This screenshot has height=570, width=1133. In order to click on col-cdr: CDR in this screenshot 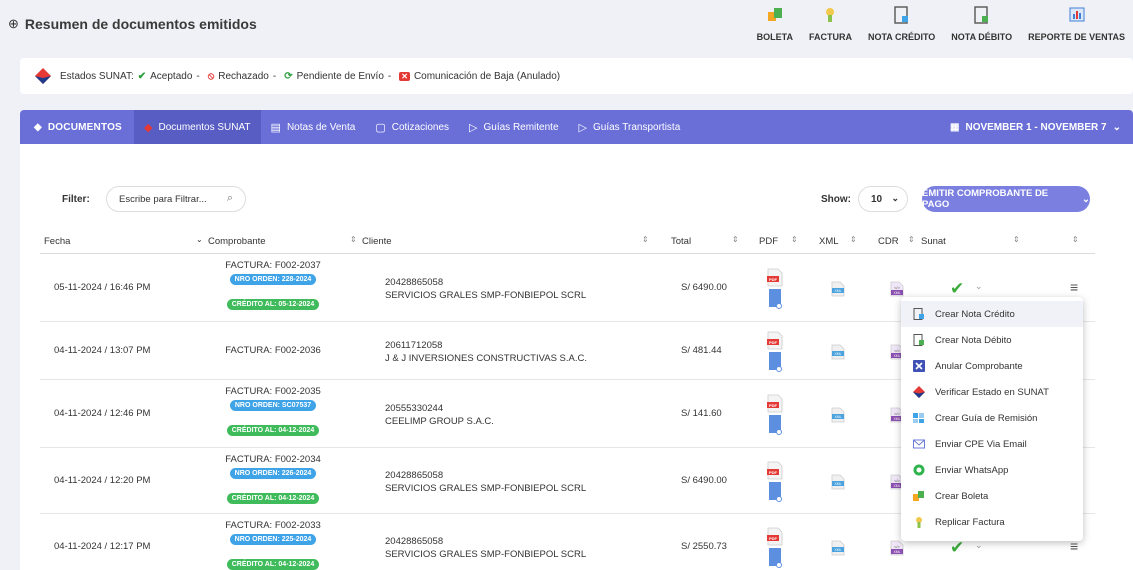, I will do `click(888, 241)`.